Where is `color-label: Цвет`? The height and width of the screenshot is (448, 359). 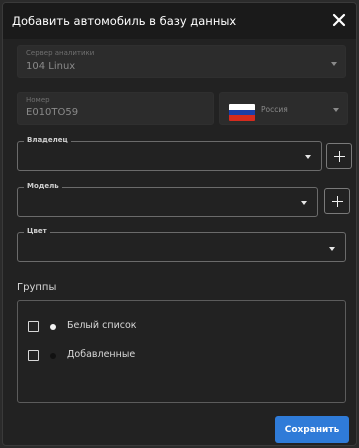
color-label: Цвет is located at coordinates (37, 231).